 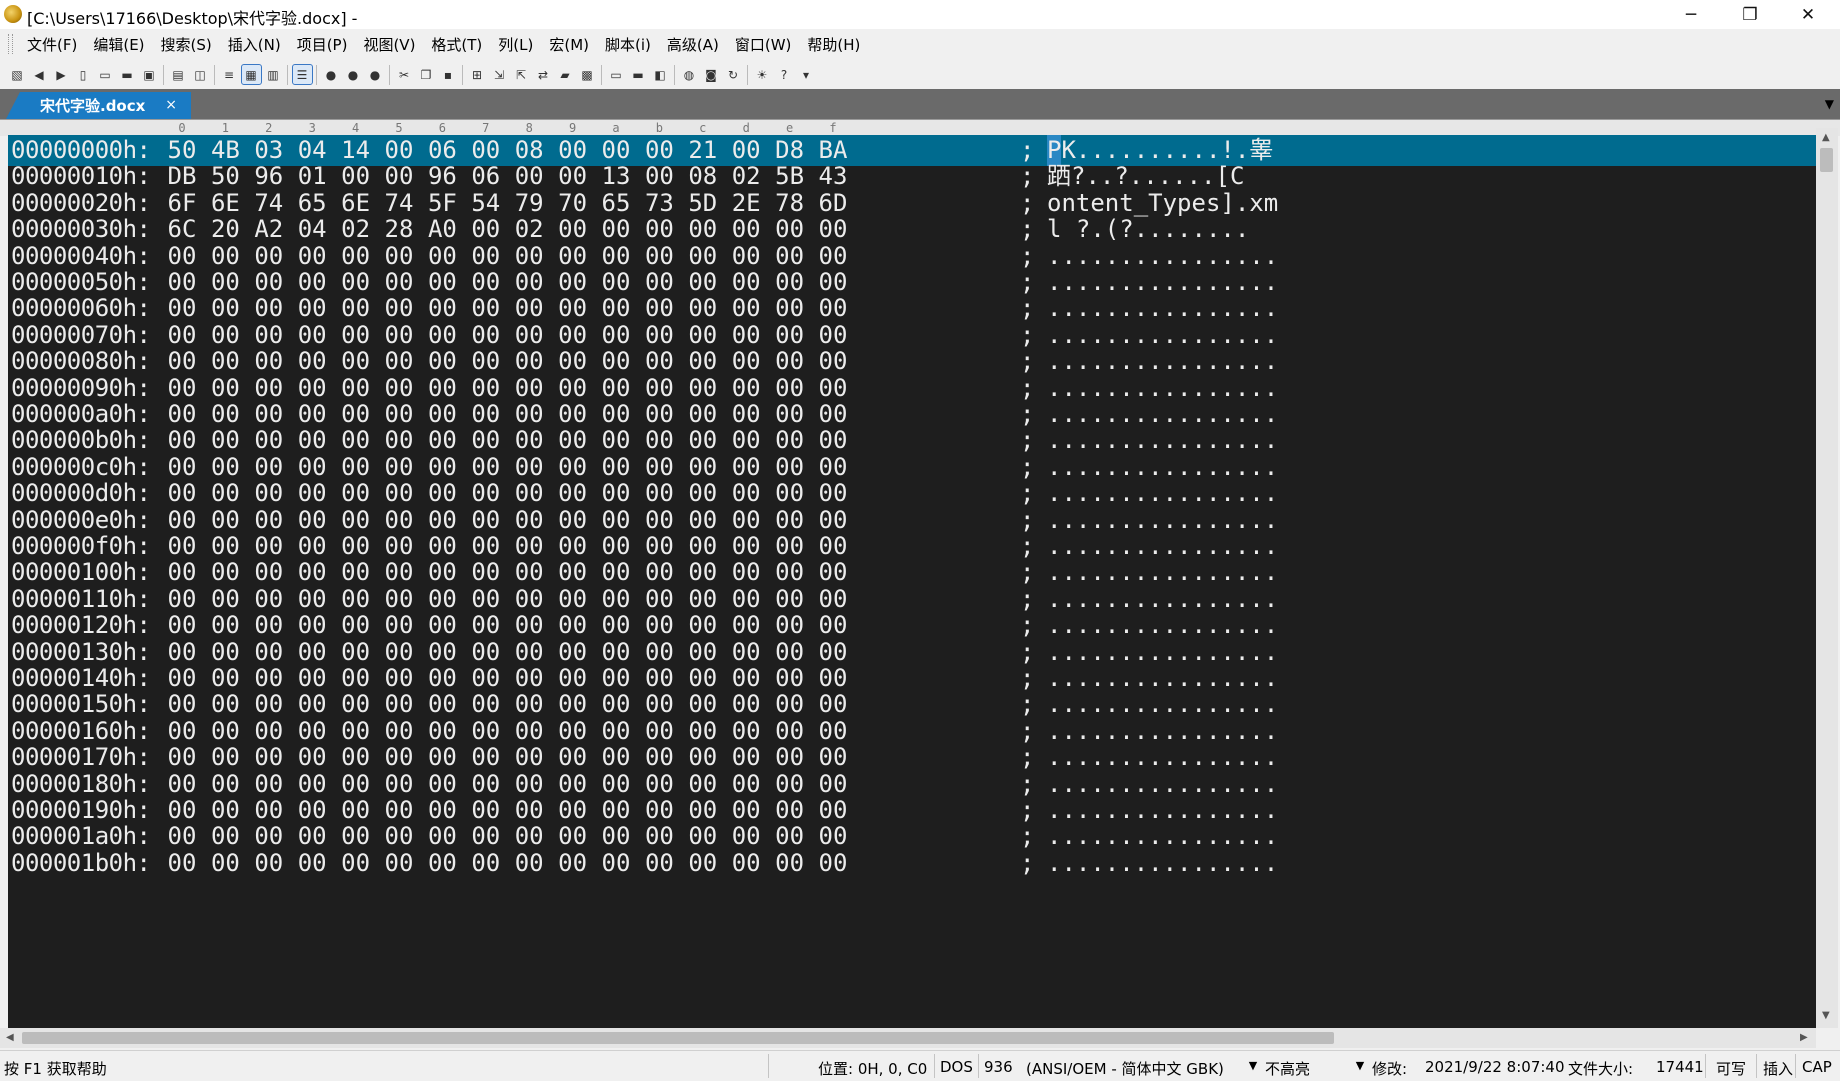 What do you see at coordinates (61, 74) in the screenshot?
I see `forward-icon: ▶` at bounding box center [61, 74].